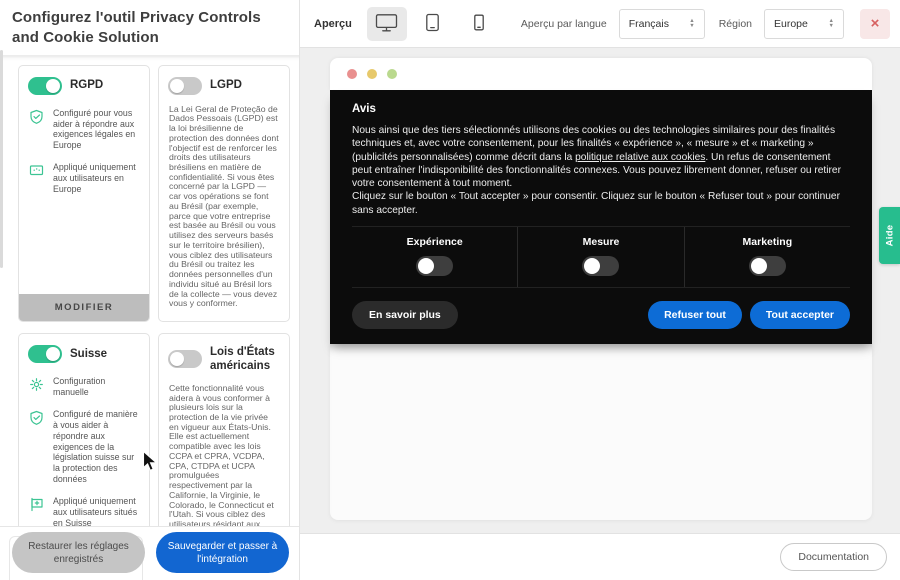  What do you see at coordinates (600, 556) in the screenshot?
I see `right-footer: Documentation` at bounding box center [600, 556].